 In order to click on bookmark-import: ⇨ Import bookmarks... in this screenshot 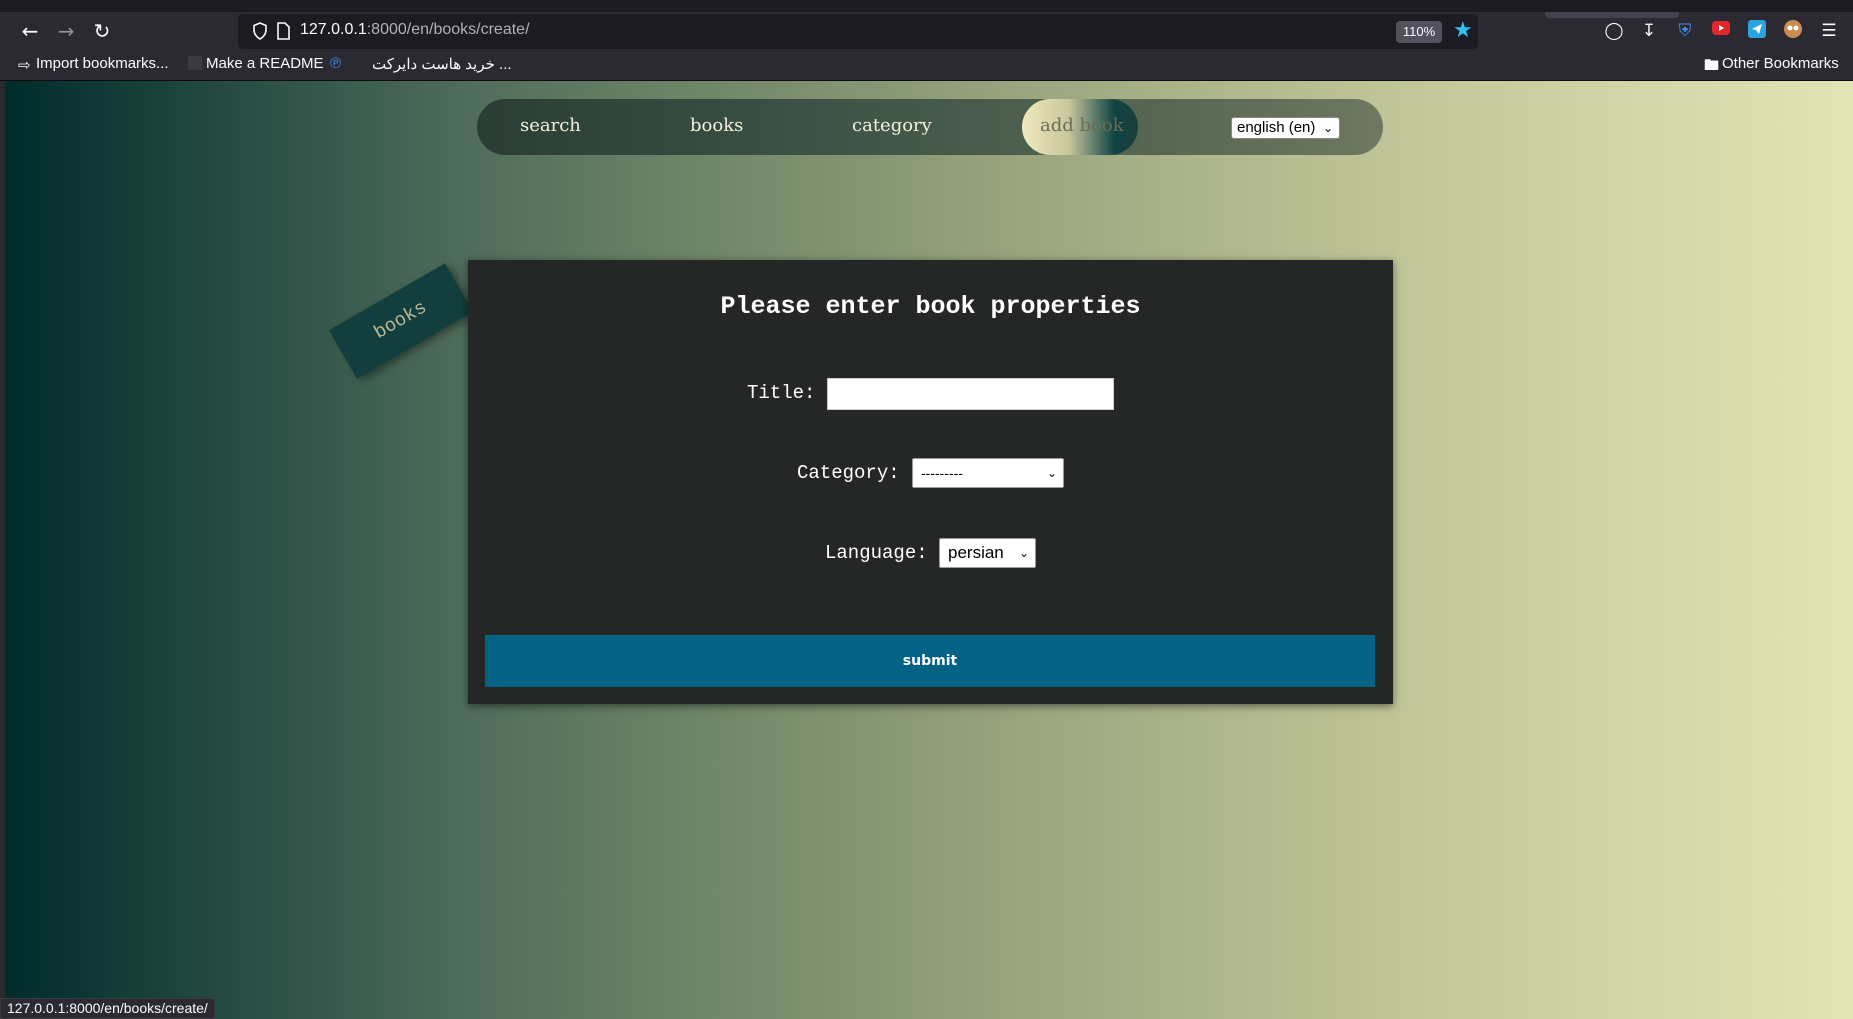, I will do `click(93, 64)`.